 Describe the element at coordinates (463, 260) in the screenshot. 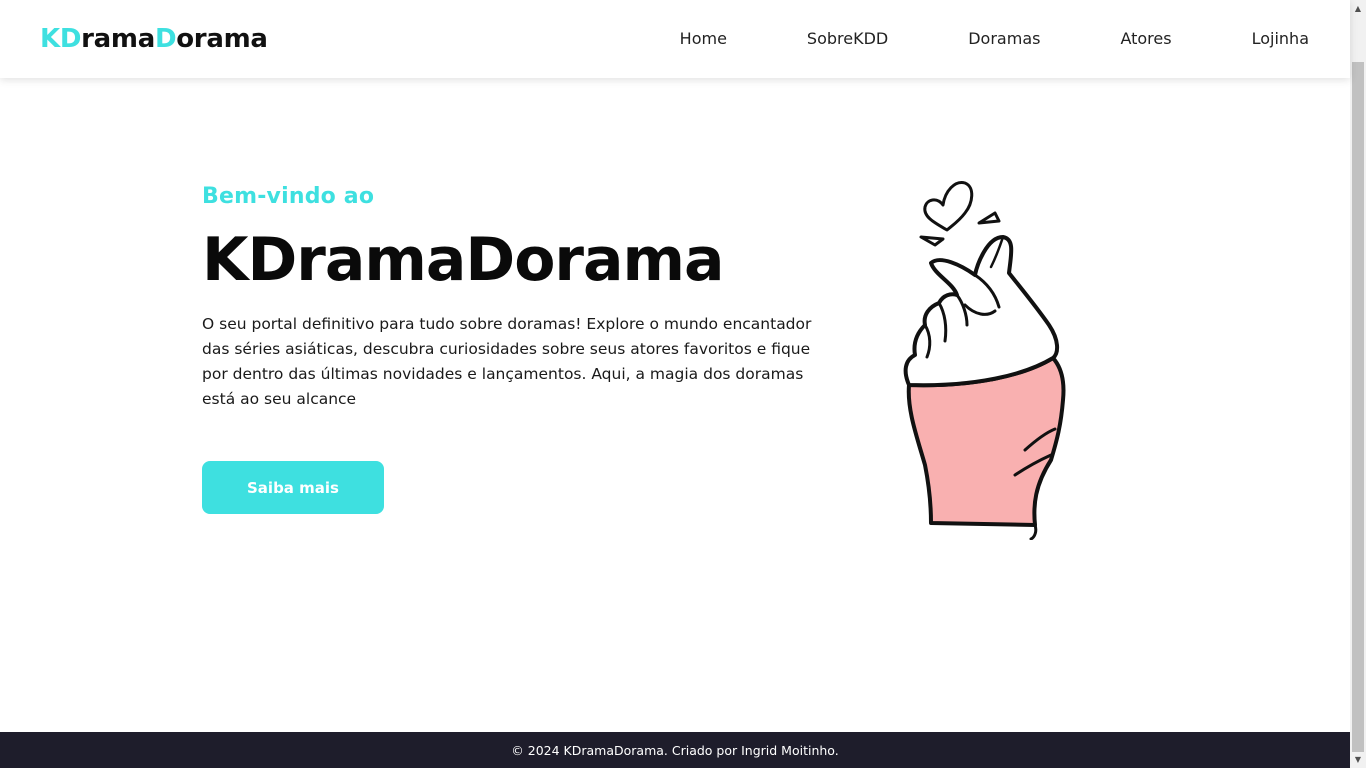

I see `hero-title: KDramaDorama` at that location.